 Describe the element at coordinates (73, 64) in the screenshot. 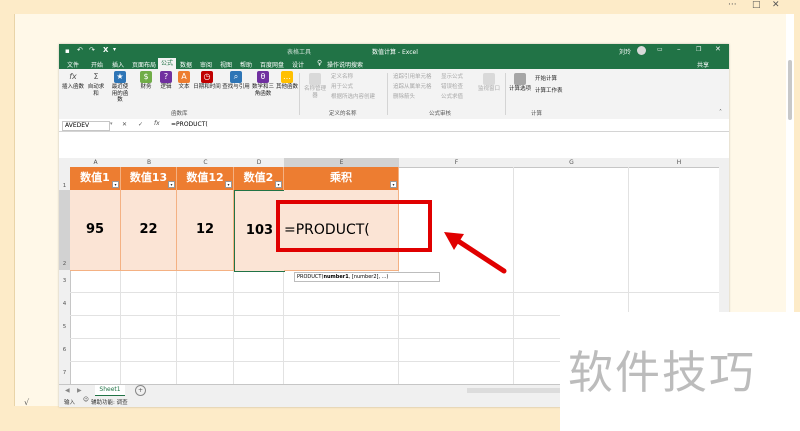

I see `tab-file: 文件` at that location.